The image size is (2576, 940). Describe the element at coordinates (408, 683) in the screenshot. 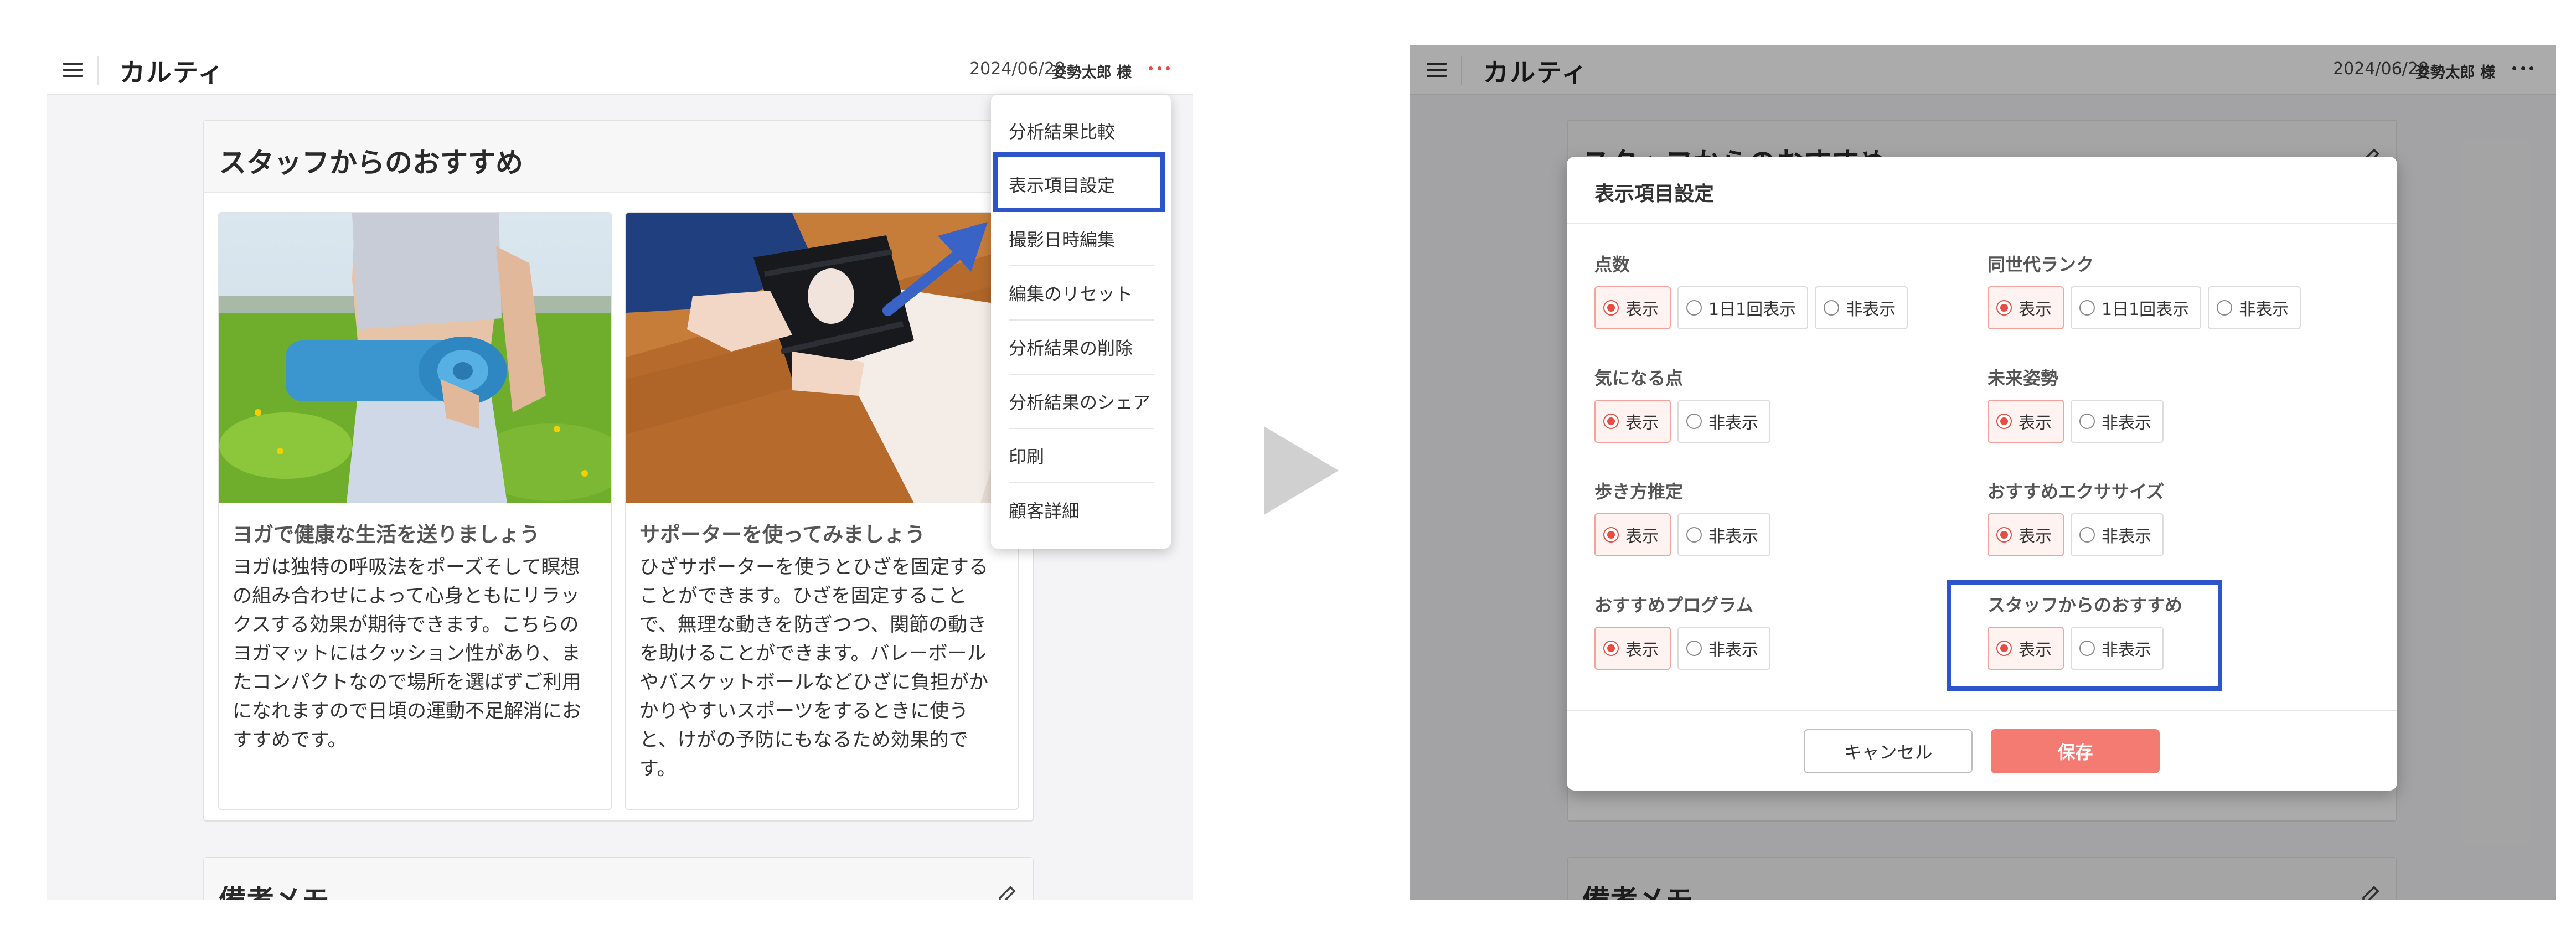

I see `card-body-line: たコンパクトなので場所を選ばずご利用` at that location.